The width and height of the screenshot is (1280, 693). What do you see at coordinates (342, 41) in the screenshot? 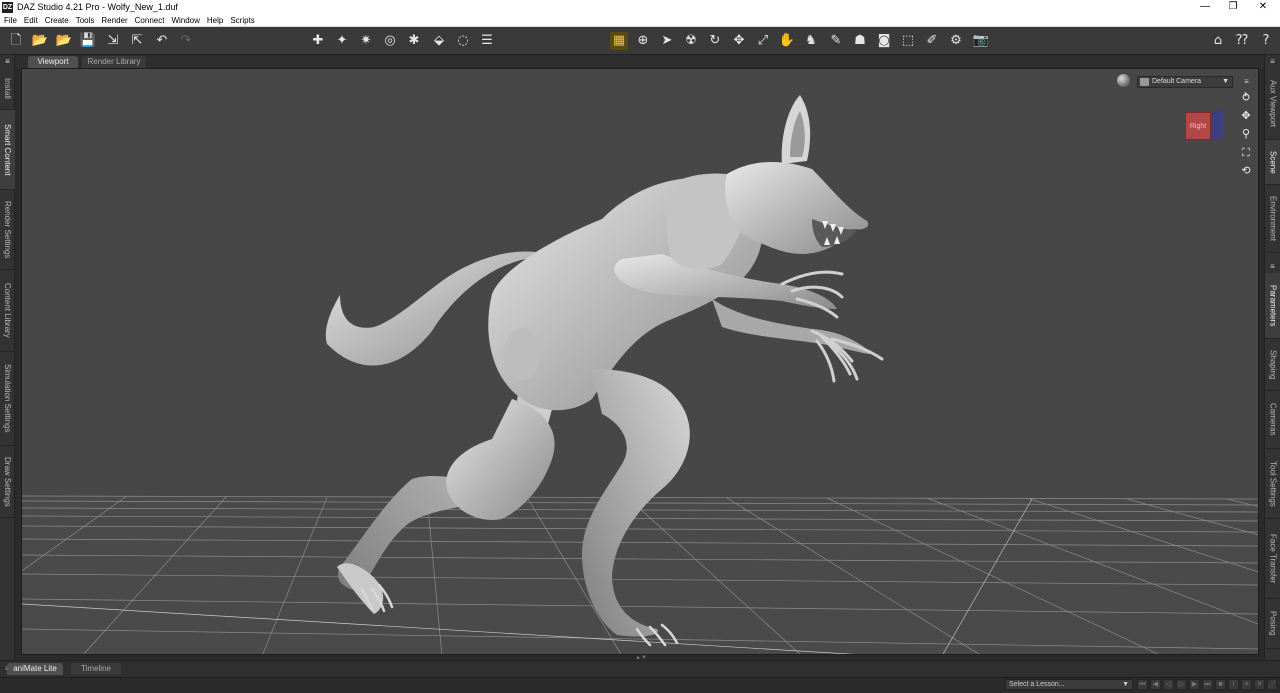
I see `spot-render-icon: ✦` at bounding box center [342, 41].